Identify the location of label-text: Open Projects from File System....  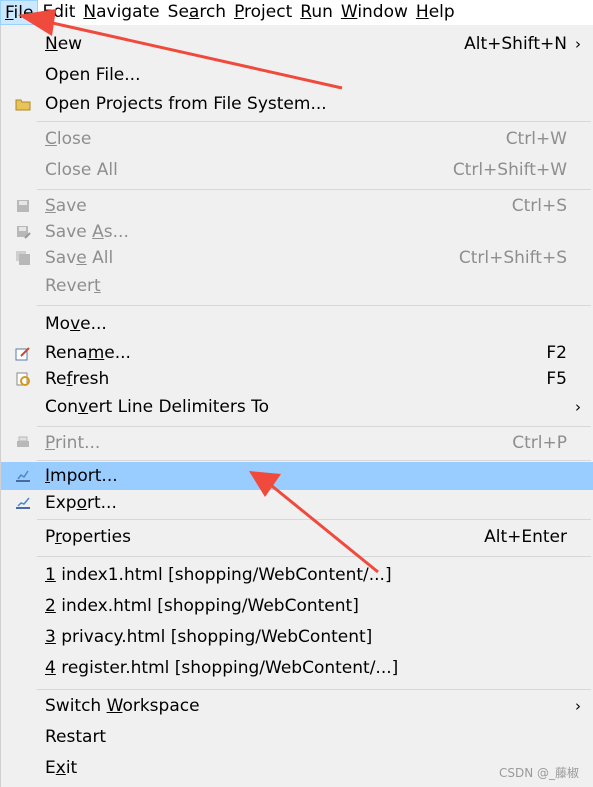
(186, 104).